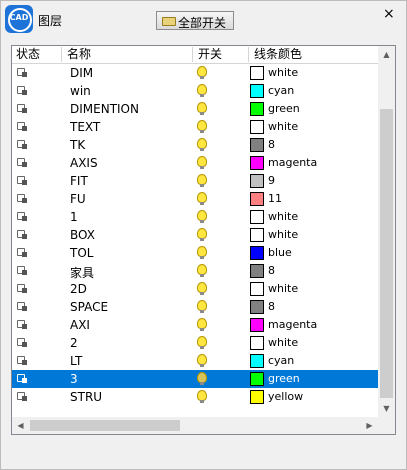 This screenshot has width=407, height=470. I want to click on layer-row: 3 green, so click(195, 379).